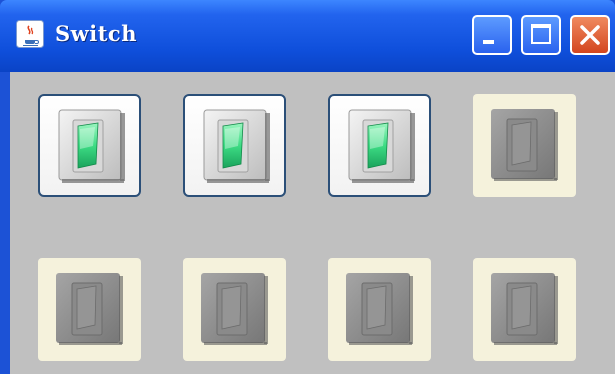  I want to click on java-coffee-cup-icon, so click(30, 34).